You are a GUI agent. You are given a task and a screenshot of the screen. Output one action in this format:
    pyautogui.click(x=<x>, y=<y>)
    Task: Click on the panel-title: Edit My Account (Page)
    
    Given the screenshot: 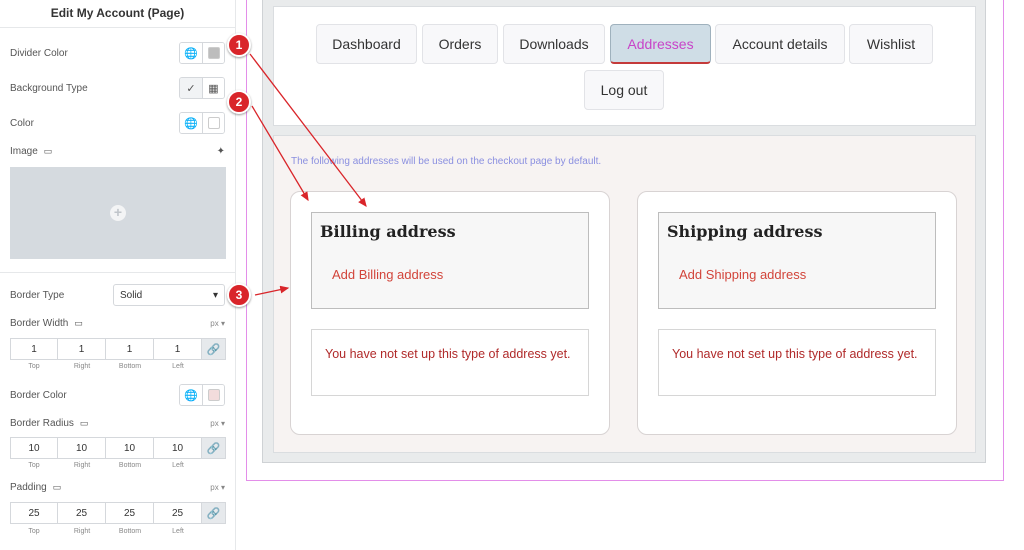 What is the action you would take?
    pyautogui.click(x=117, y=14)
    